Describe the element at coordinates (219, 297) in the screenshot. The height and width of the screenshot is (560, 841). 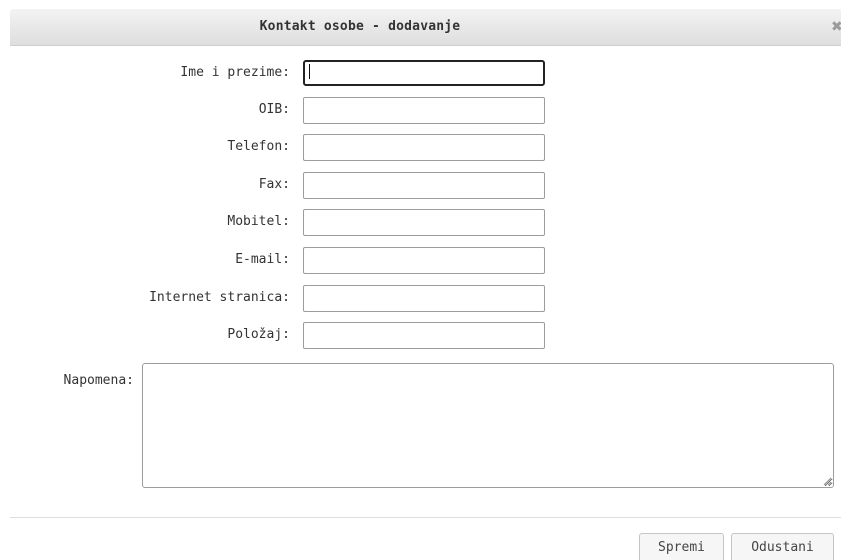
I see `website-label: Internet stranica:` at that location.